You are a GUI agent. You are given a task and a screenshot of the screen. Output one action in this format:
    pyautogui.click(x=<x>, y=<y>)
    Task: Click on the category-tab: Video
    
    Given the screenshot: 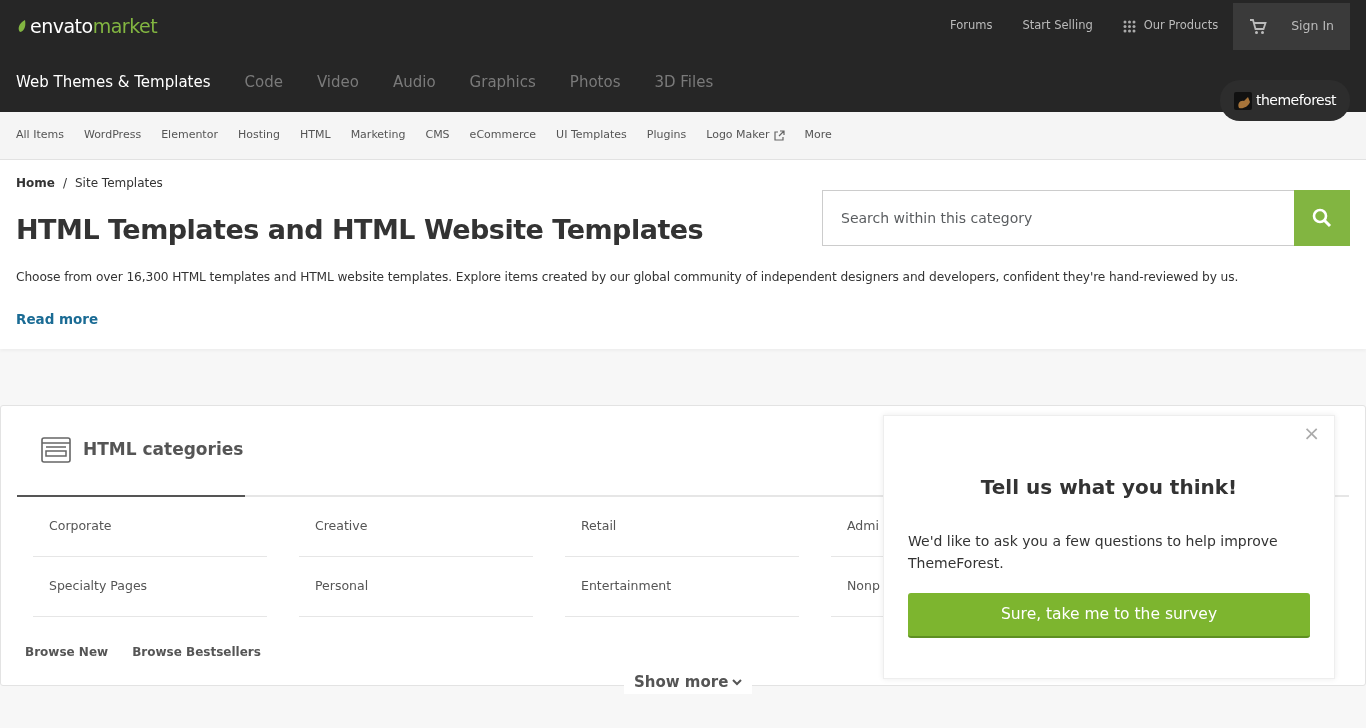 What is the action you would take?
    pyautogui.click(x=337, y=82)
    